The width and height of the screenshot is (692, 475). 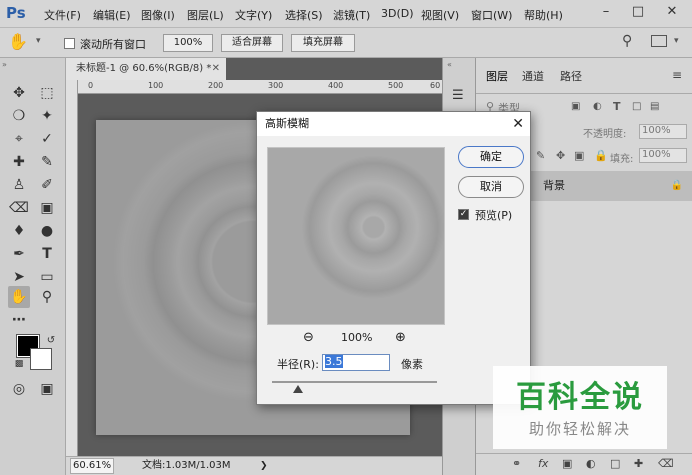 What do you see at coordinates (458, 95) in the screenshot?
I see `history-panel-icon: ☰` at bounding box center [458, 95].